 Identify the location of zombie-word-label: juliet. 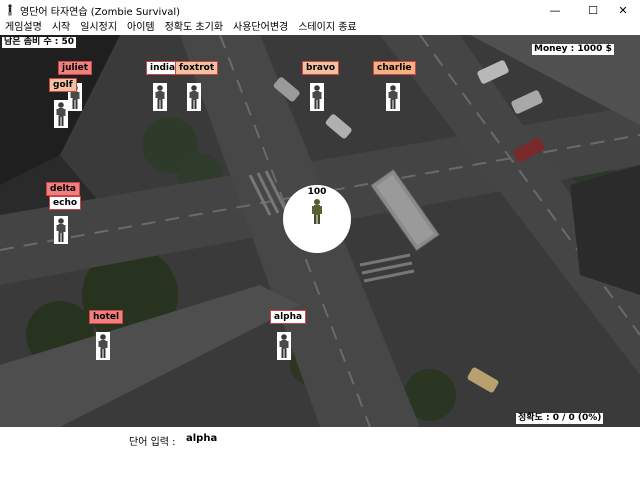
(75, 68).